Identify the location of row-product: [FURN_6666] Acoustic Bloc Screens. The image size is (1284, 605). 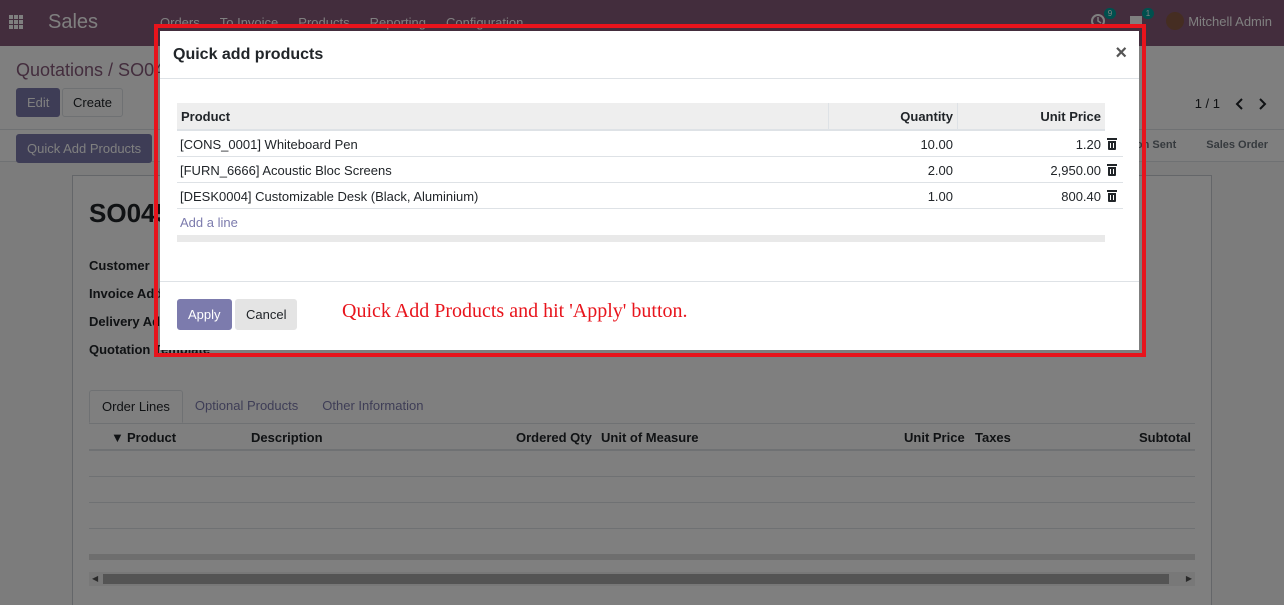
(286, 170).